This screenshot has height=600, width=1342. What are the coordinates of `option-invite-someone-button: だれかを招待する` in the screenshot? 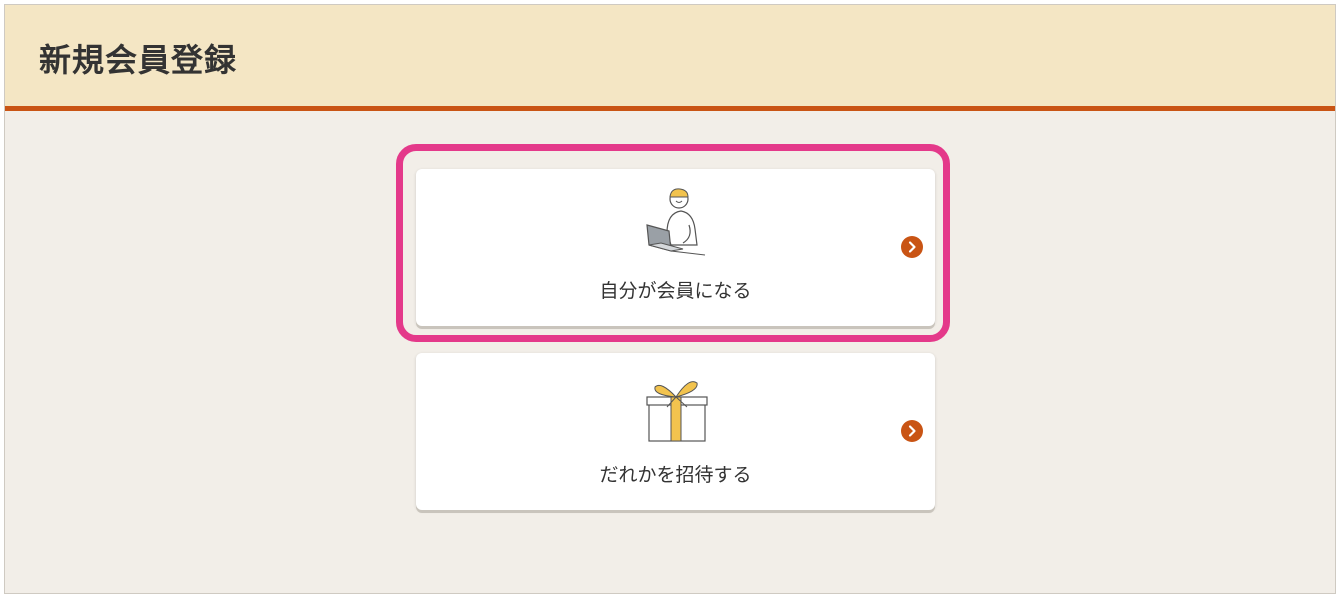 It's located at (675, 431).